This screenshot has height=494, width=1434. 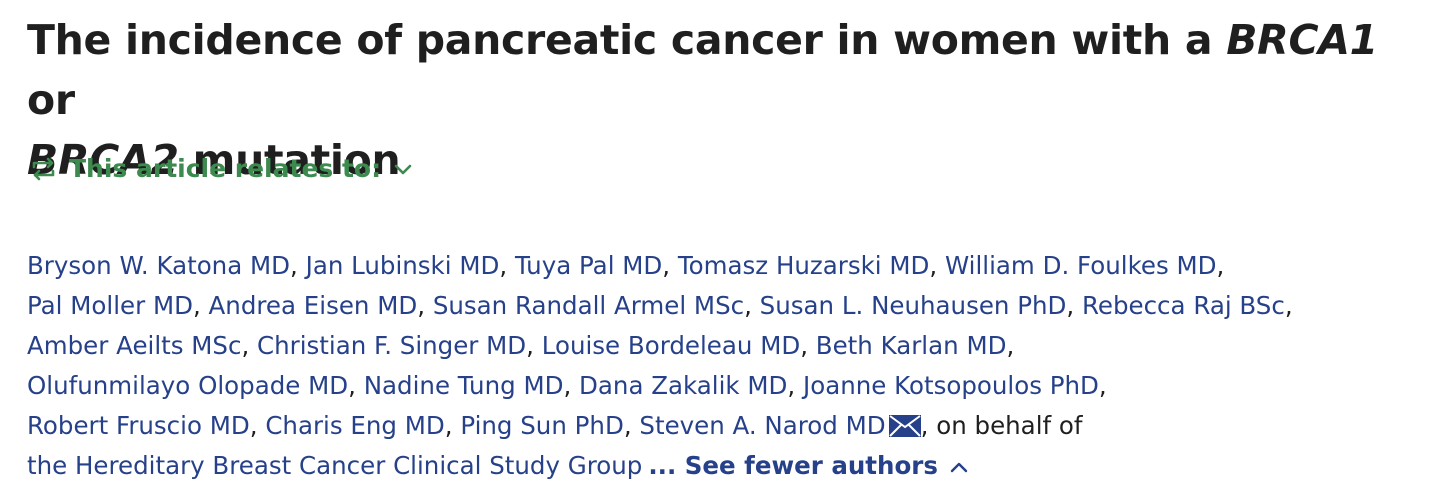 I want to click on author-link: Robert Fruscio MD, so click(x=138, y=425).